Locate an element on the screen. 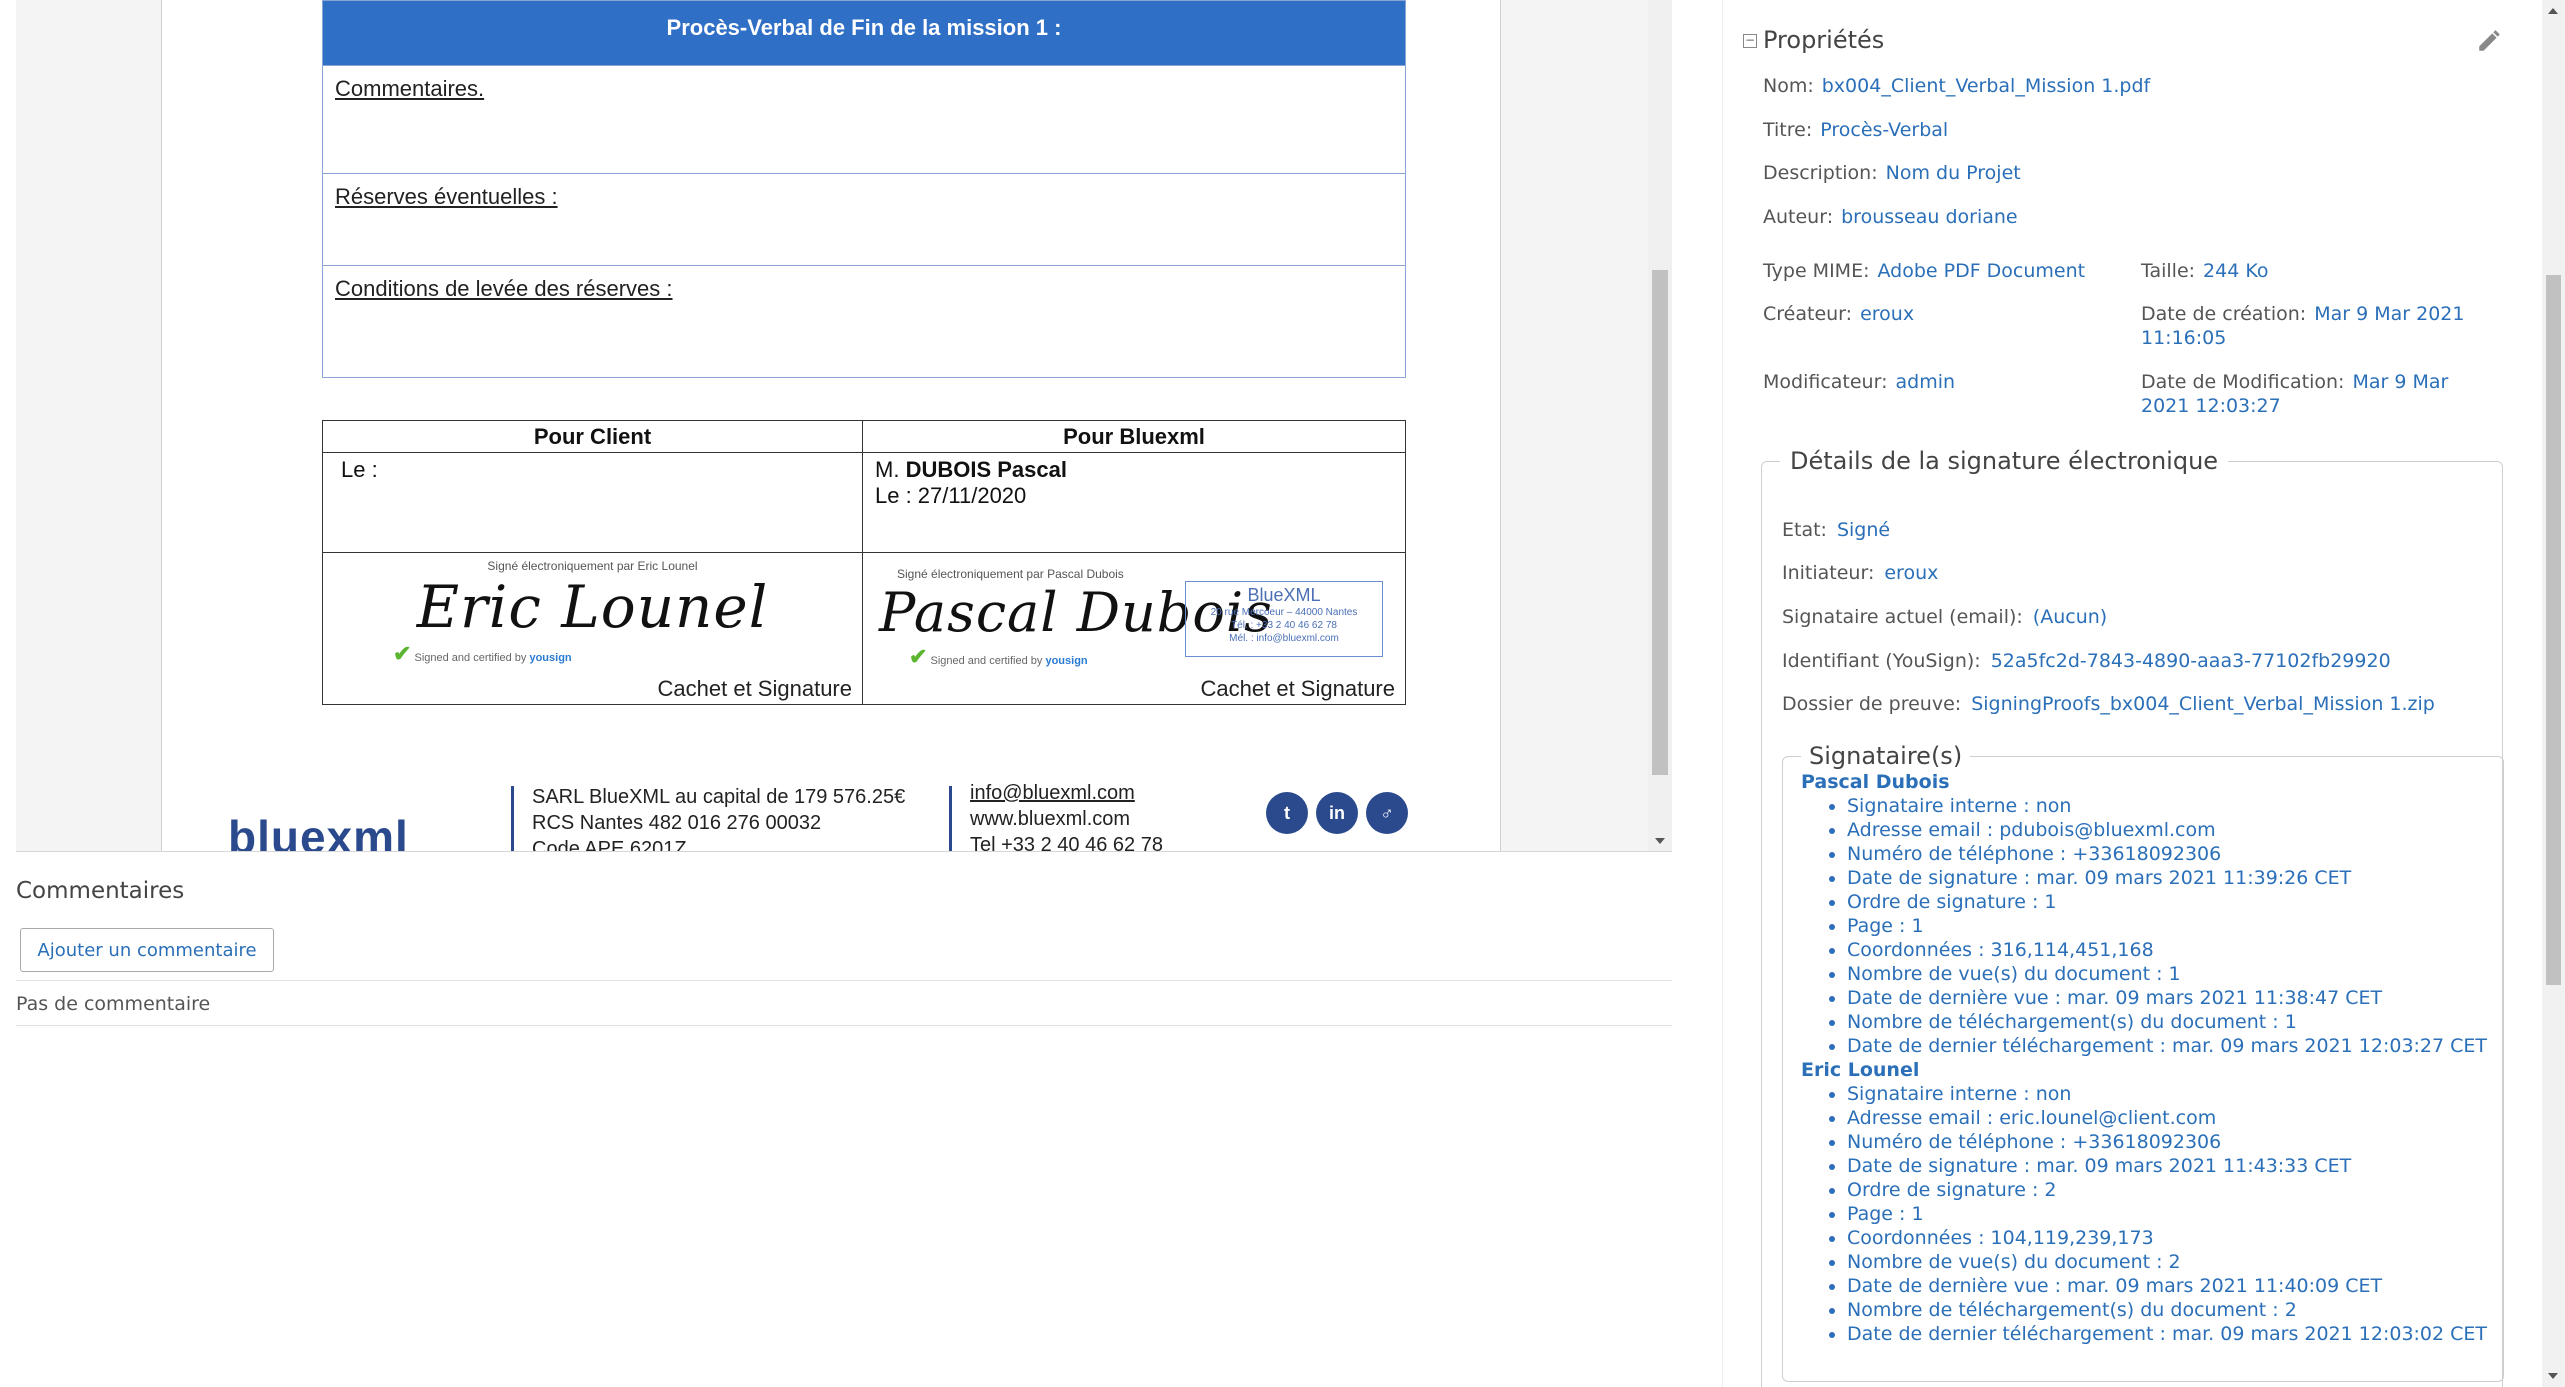  properties-header: − Propriétés is located at coordinates (1813, 40).